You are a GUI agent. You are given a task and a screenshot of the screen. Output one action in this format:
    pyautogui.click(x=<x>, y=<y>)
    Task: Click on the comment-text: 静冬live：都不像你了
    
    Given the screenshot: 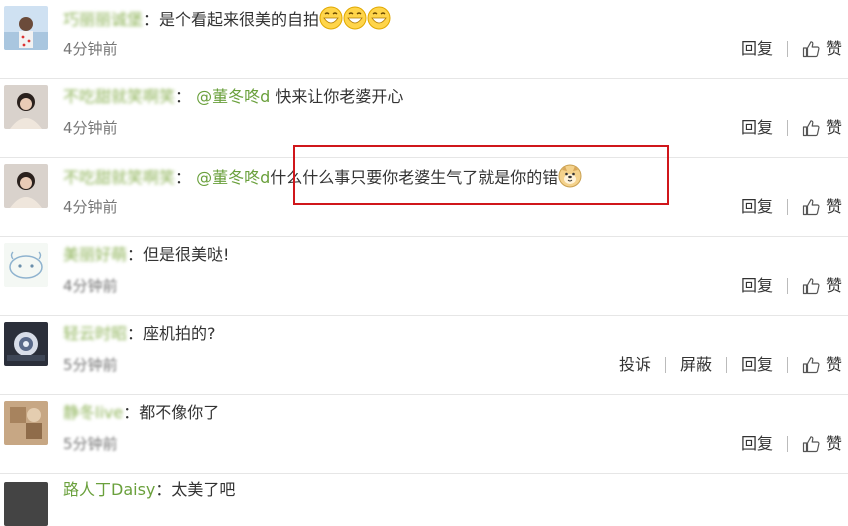 What is the action you would take?
    pyautogui.click(x=141, y=412)
    